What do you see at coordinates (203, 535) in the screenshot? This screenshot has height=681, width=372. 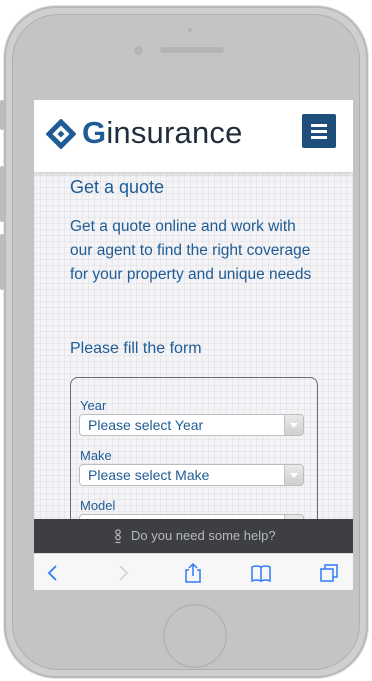 I see `help-text: Do you need some help?` at bounding box center [203, 535].